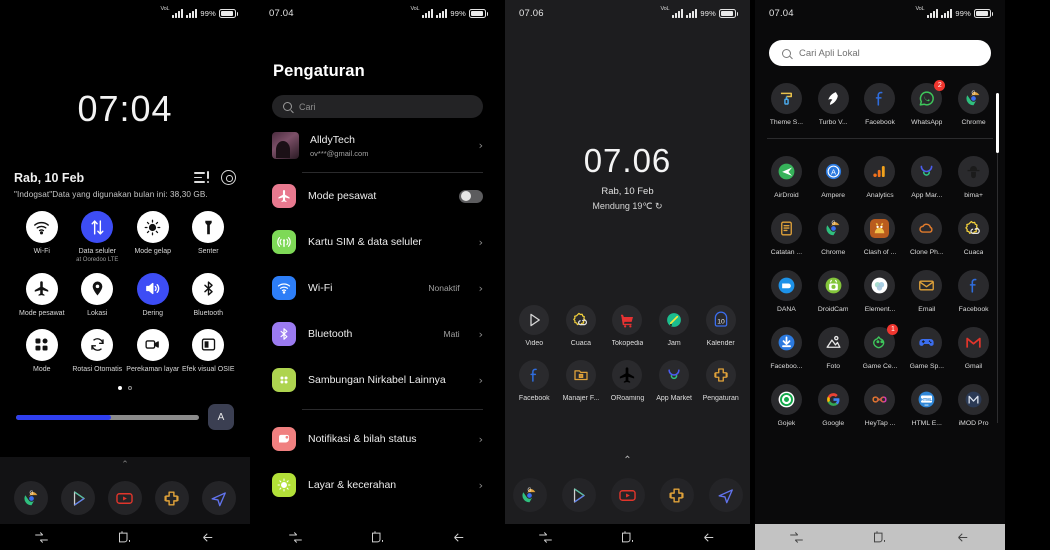 This screenshot has width=1050, height=550. What do you see at coordinates (974, 342) in the screenshot?
I see `gmail-icon` at bounding box center [974, 342].